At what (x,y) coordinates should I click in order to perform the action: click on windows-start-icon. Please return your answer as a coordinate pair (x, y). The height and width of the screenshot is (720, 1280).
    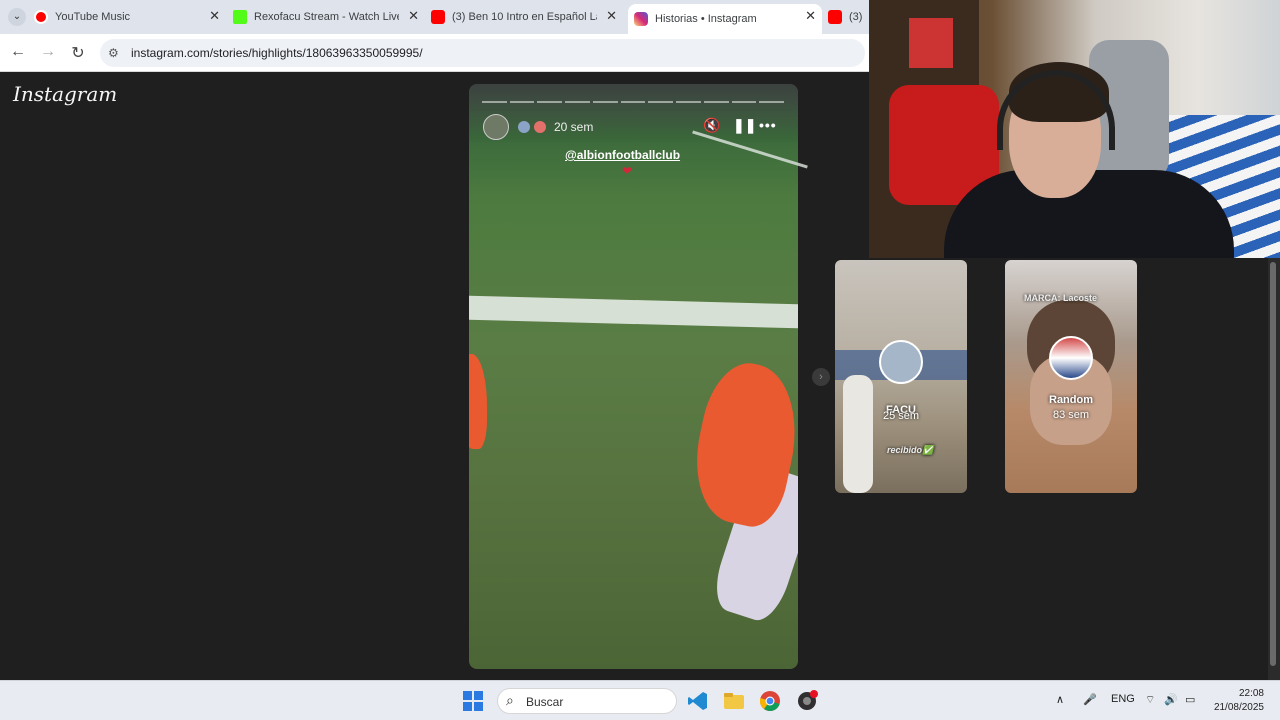
    Looking at the image, I should click on (473, 701).